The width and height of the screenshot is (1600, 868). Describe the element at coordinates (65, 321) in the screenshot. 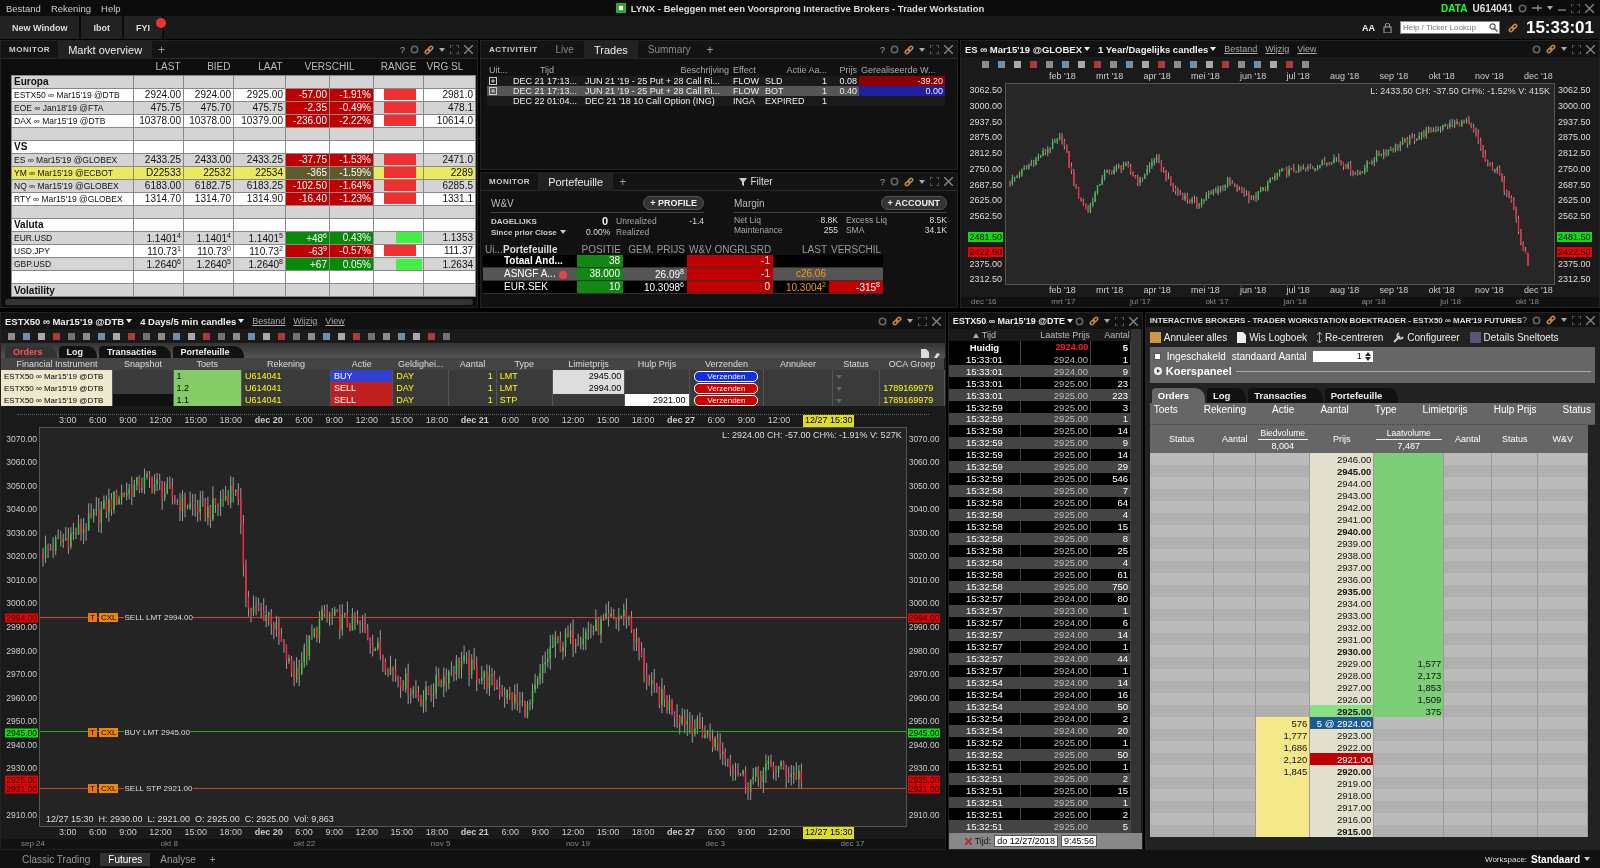

I see `instrument-selector: ESTX50 ∞ Mar15'19 @DTB` at that location.